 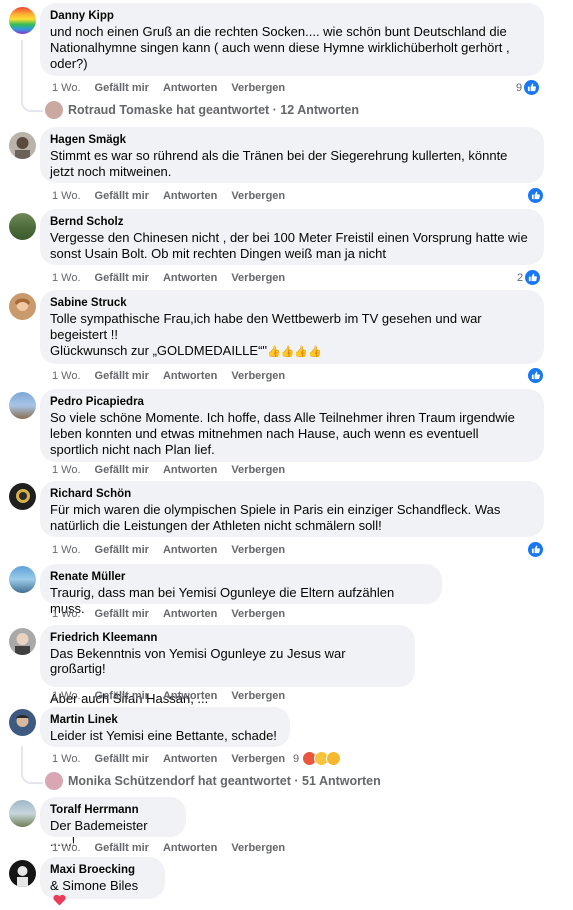 I want to click on comment-author: Renate Müller, so click(x=240, y=577).